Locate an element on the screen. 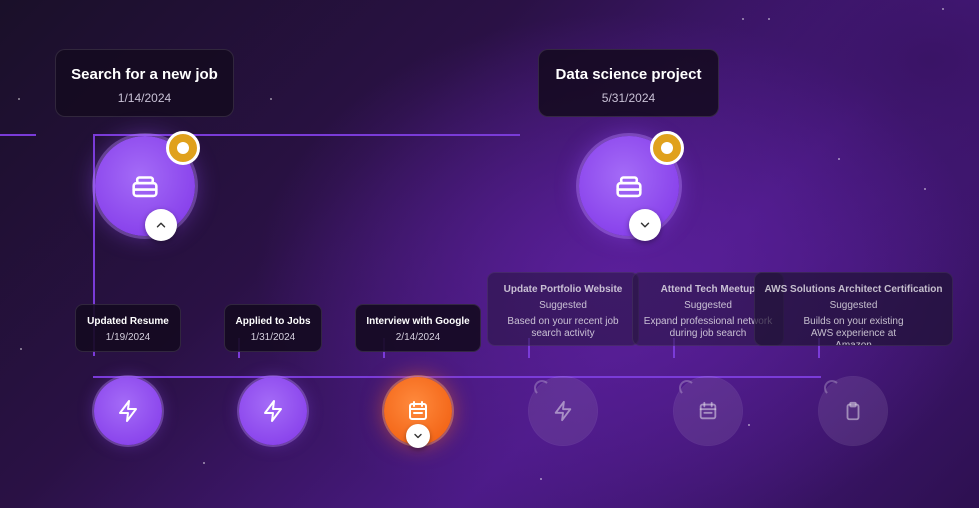 The width and height of the screenshot is (979, 508). milestone-card: Search for a new job 1/14/2024 is located at coordinates (144, 83).